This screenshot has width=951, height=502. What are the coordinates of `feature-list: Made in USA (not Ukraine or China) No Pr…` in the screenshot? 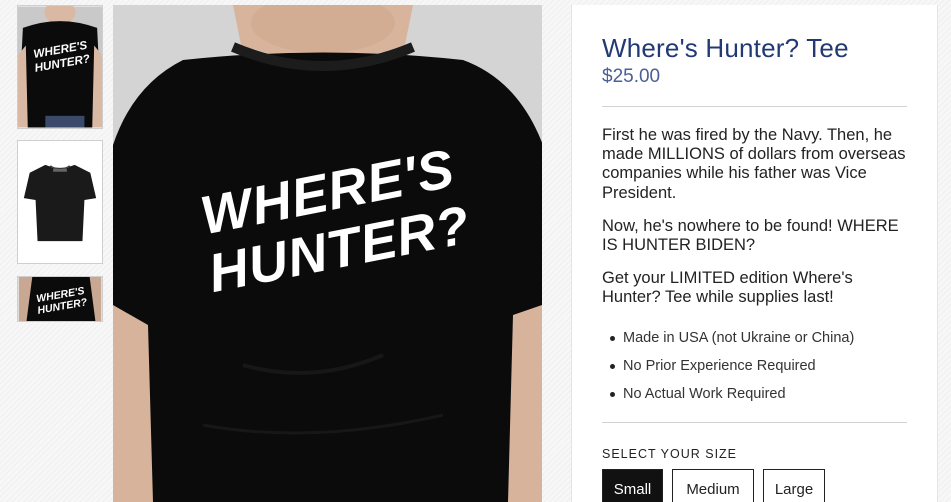 It's located at (754, 366).